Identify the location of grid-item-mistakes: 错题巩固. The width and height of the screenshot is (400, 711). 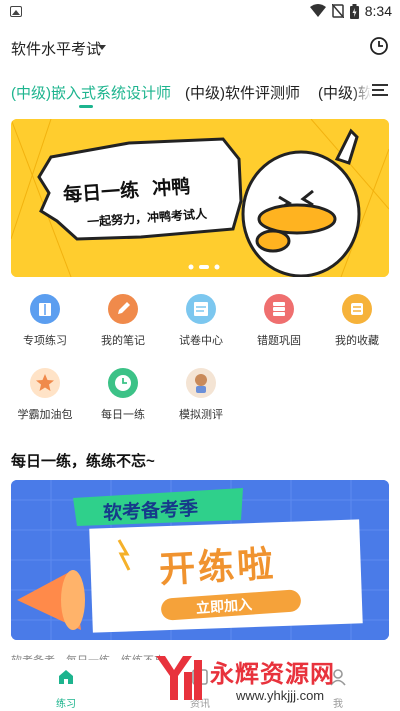
(279, 321).